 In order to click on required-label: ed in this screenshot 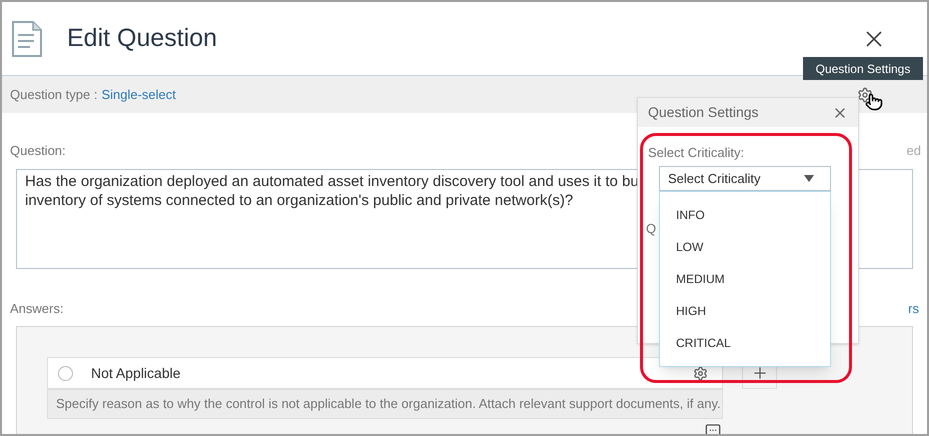, I will do `click(913, 151)`.